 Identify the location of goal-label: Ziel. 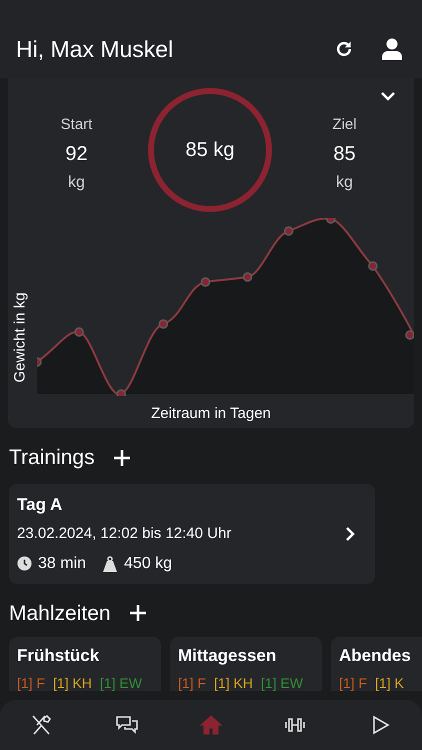
(344, 125).